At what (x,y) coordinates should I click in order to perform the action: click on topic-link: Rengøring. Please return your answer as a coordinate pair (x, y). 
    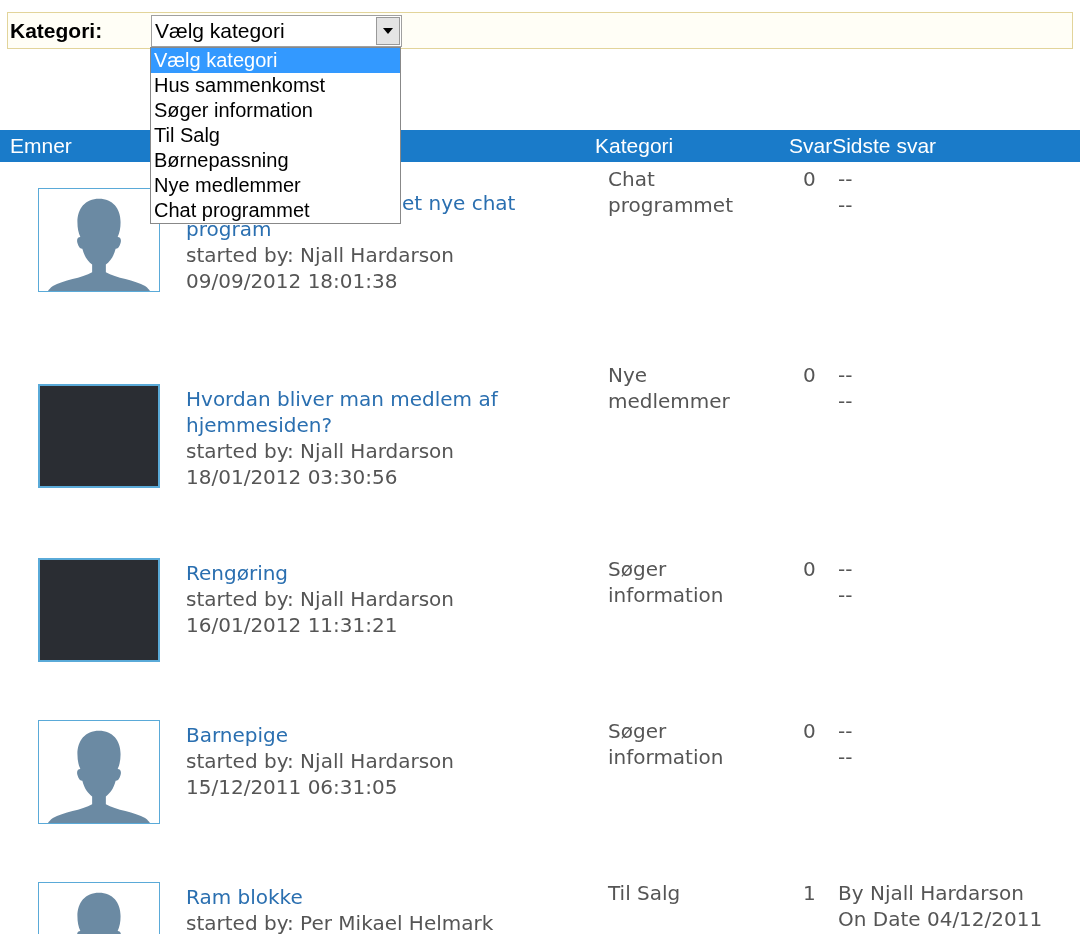
    Looking at the image, I should click on (320, 573).